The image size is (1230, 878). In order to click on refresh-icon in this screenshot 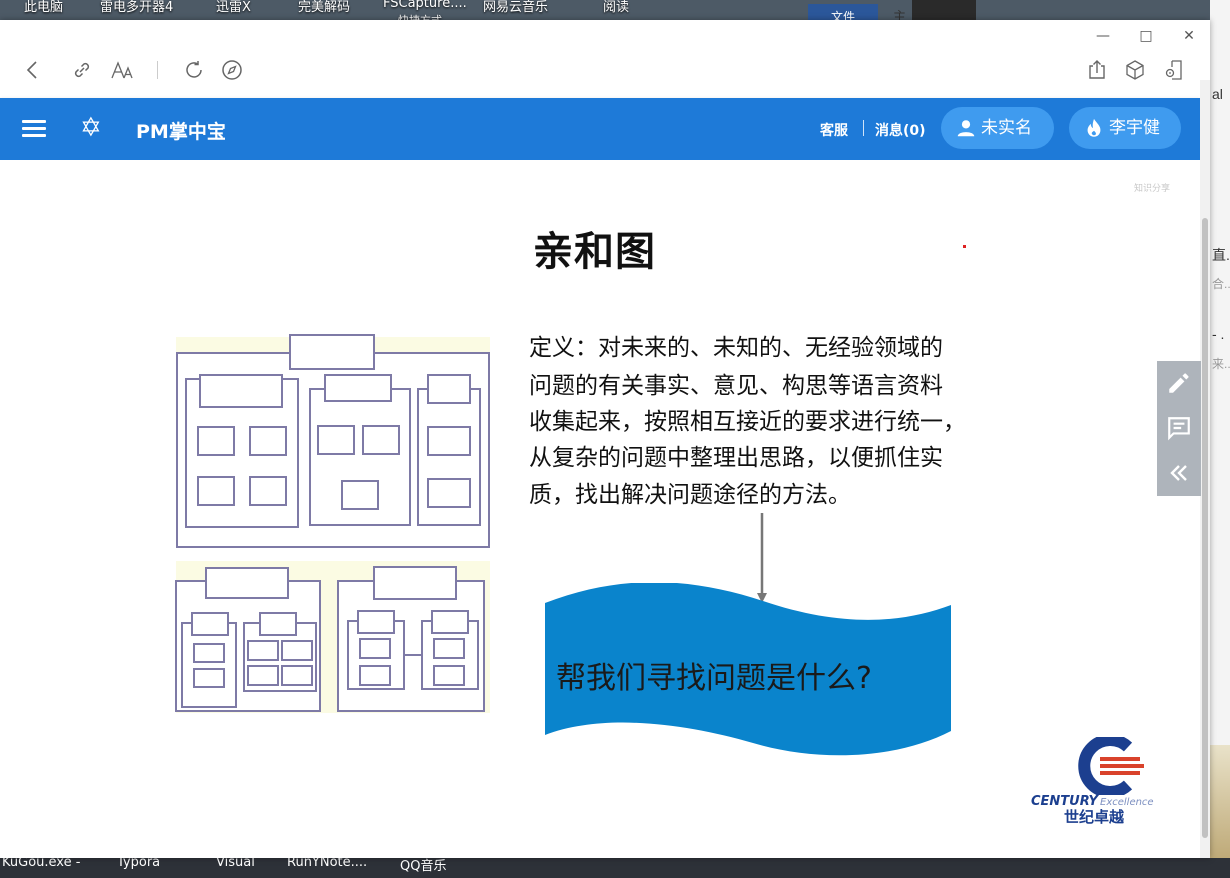, I will do `click(194, 70)`.